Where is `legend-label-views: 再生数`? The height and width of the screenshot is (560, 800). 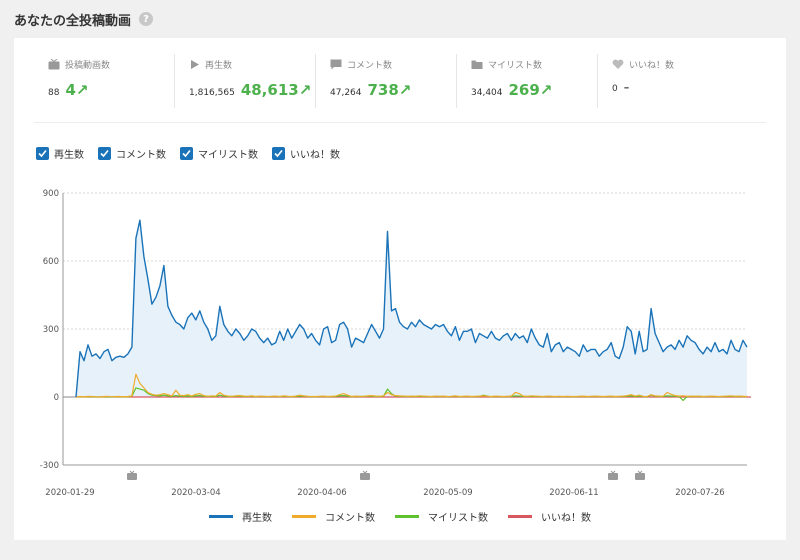
legend-label-views: 再生数 is located at coordinates (257, 518).